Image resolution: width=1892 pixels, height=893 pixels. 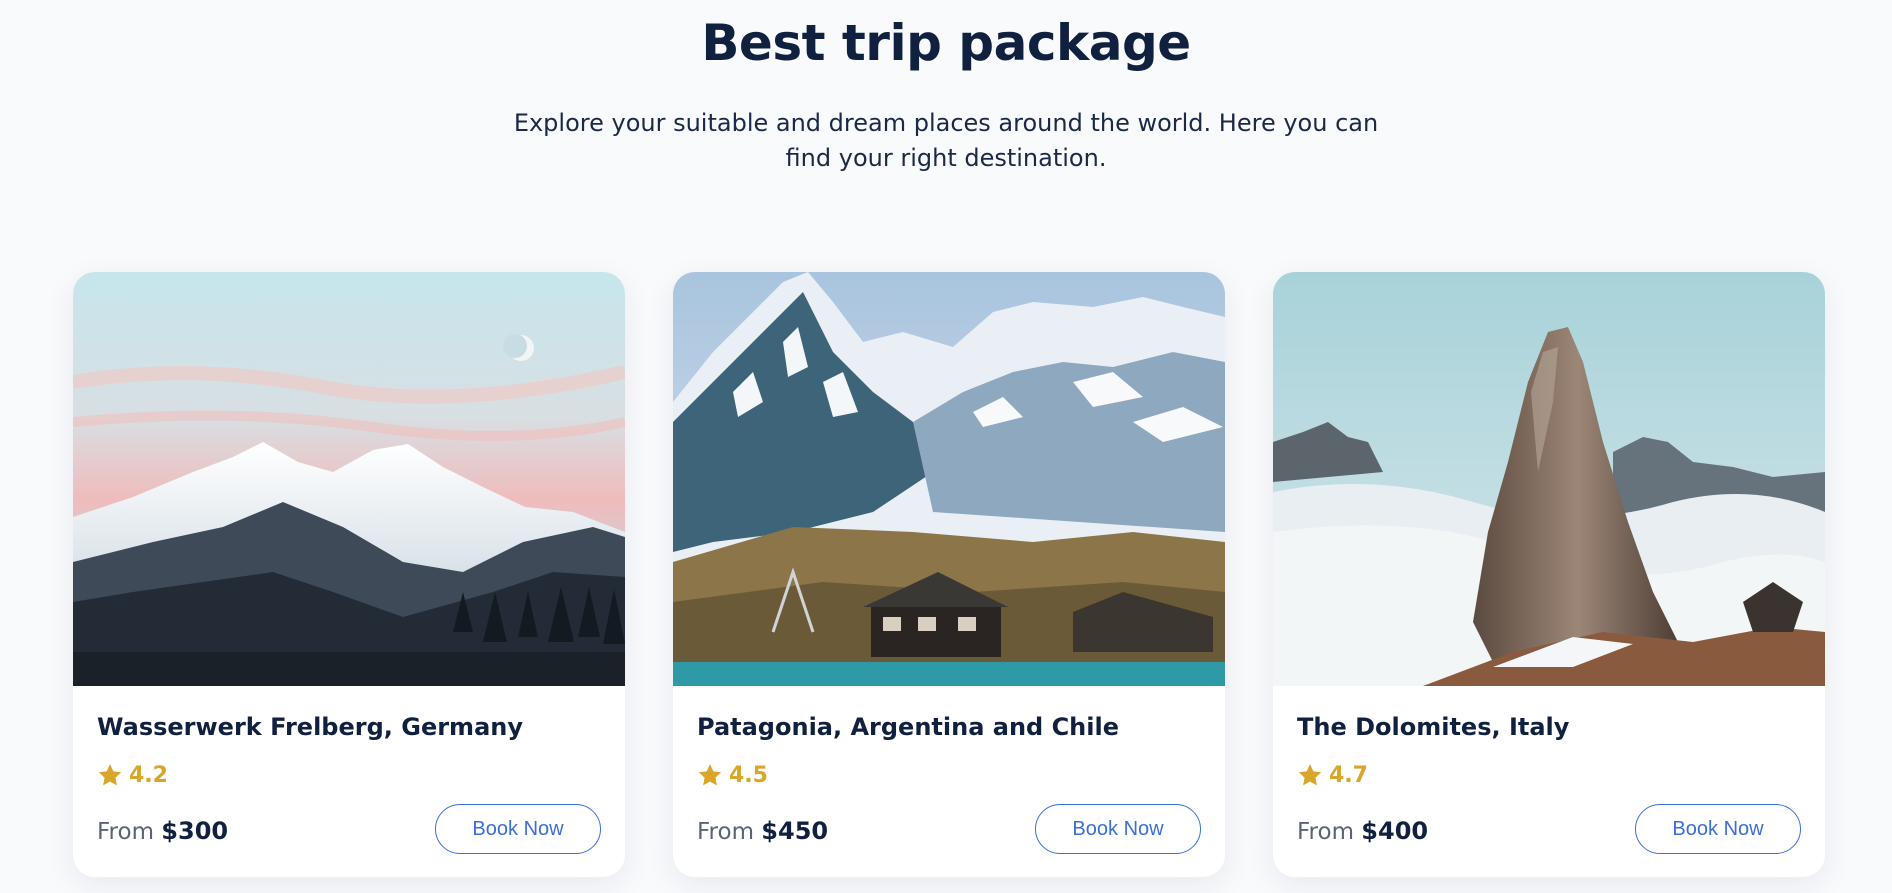 I want to click on alpine-mountain-chalet-photo, so click(x=949, y=479).